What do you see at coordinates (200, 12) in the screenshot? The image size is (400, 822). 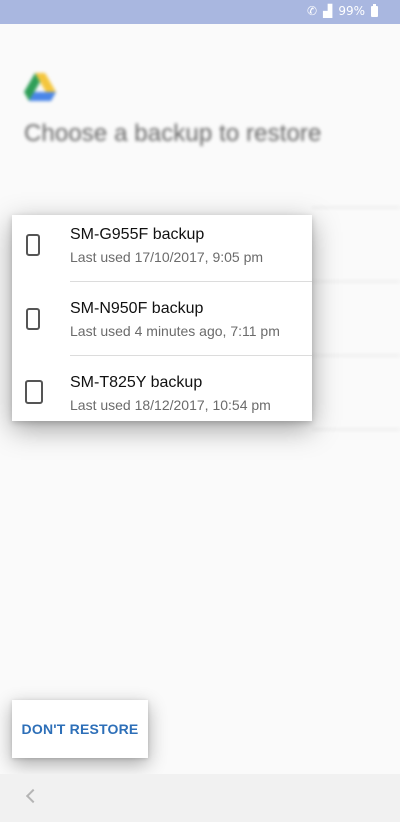 I see `status-bar: ✆ ▟ 99%` at bounding box center [200, 12].